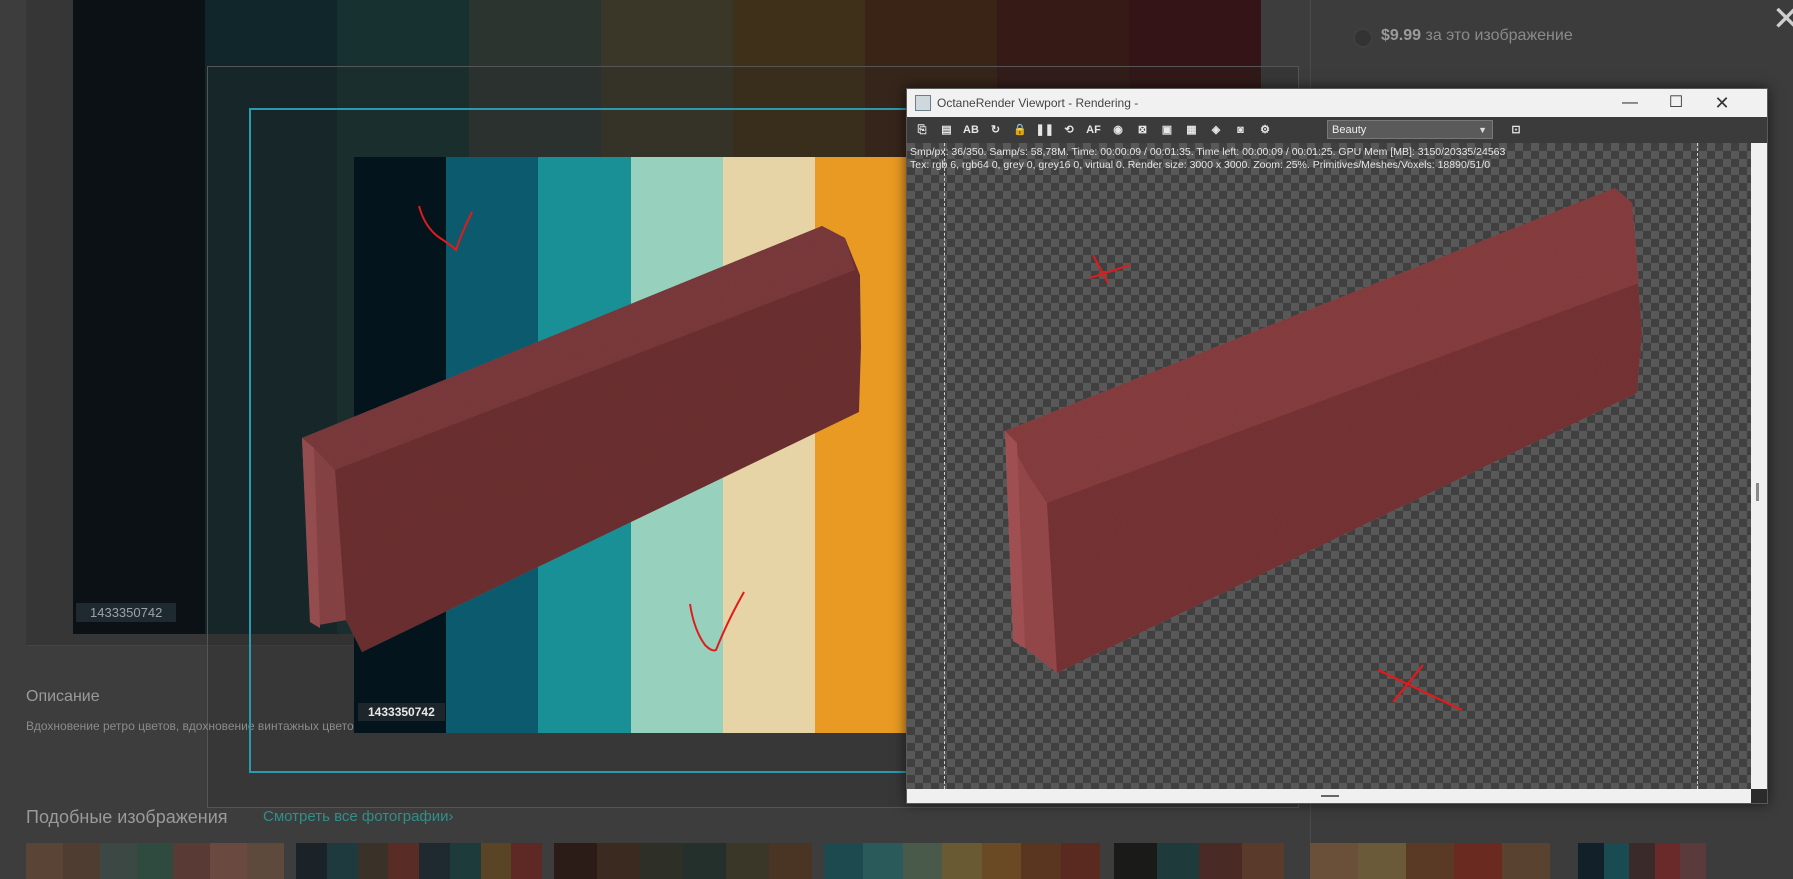 The width and height of the screenshot is (1793, 879). Describe the element at coordinates (1265, 130) in the screenshot. I see `settings-gear-icon: ⚙` at that location.